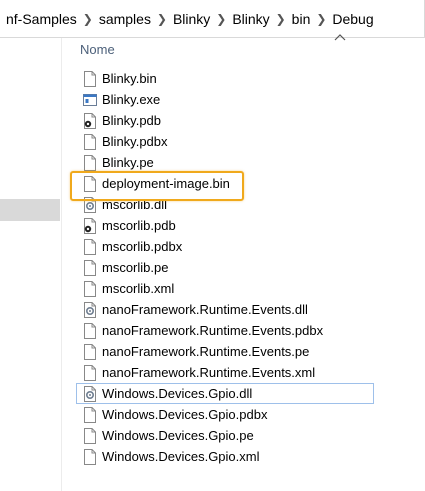  What do you see at coordinates (301, 19) in the screenshot?
I see `breadcrumb-item-bin: bin` at bounding box center [301, 19].